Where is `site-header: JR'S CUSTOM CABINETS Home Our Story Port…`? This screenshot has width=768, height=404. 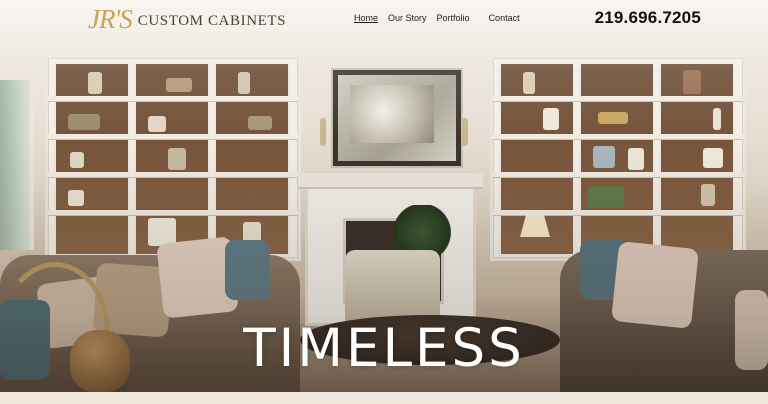 site-header: JR'S CUSTOM CABINETS Home Our Story Port… is located at coordinates (384, 19).